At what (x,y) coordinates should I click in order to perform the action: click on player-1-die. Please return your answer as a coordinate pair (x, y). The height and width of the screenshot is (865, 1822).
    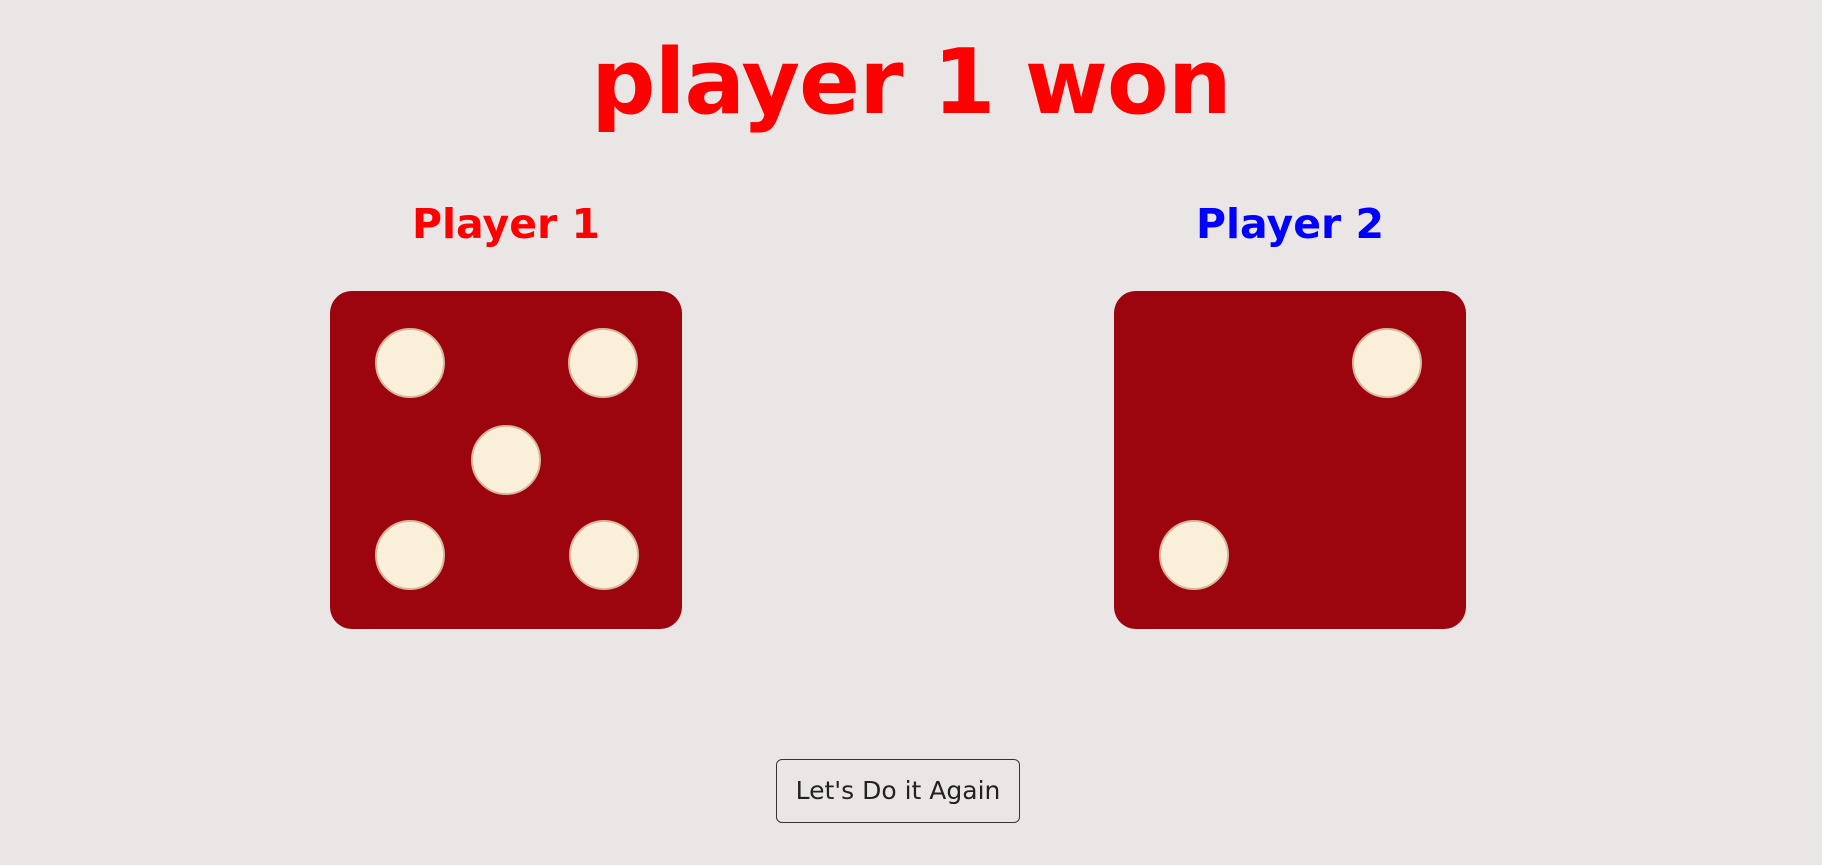
    Looking at the image, I should click on (506, 460).